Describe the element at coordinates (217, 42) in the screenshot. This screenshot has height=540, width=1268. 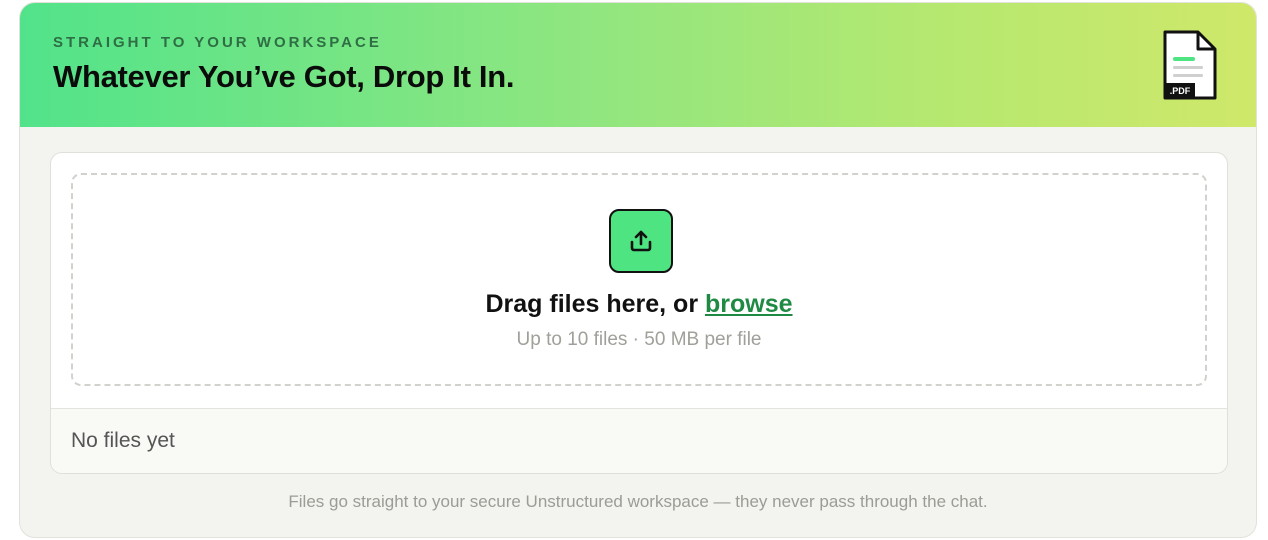
I see `header-eyebrow: STRAIGHT TO YOUR WORKSPACE` at that location.